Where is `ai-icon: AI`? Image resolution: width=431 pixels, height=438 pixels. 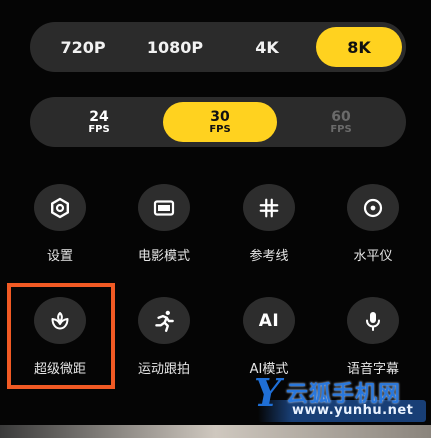 ai-icon: AI is located at coordinates (269, 320).